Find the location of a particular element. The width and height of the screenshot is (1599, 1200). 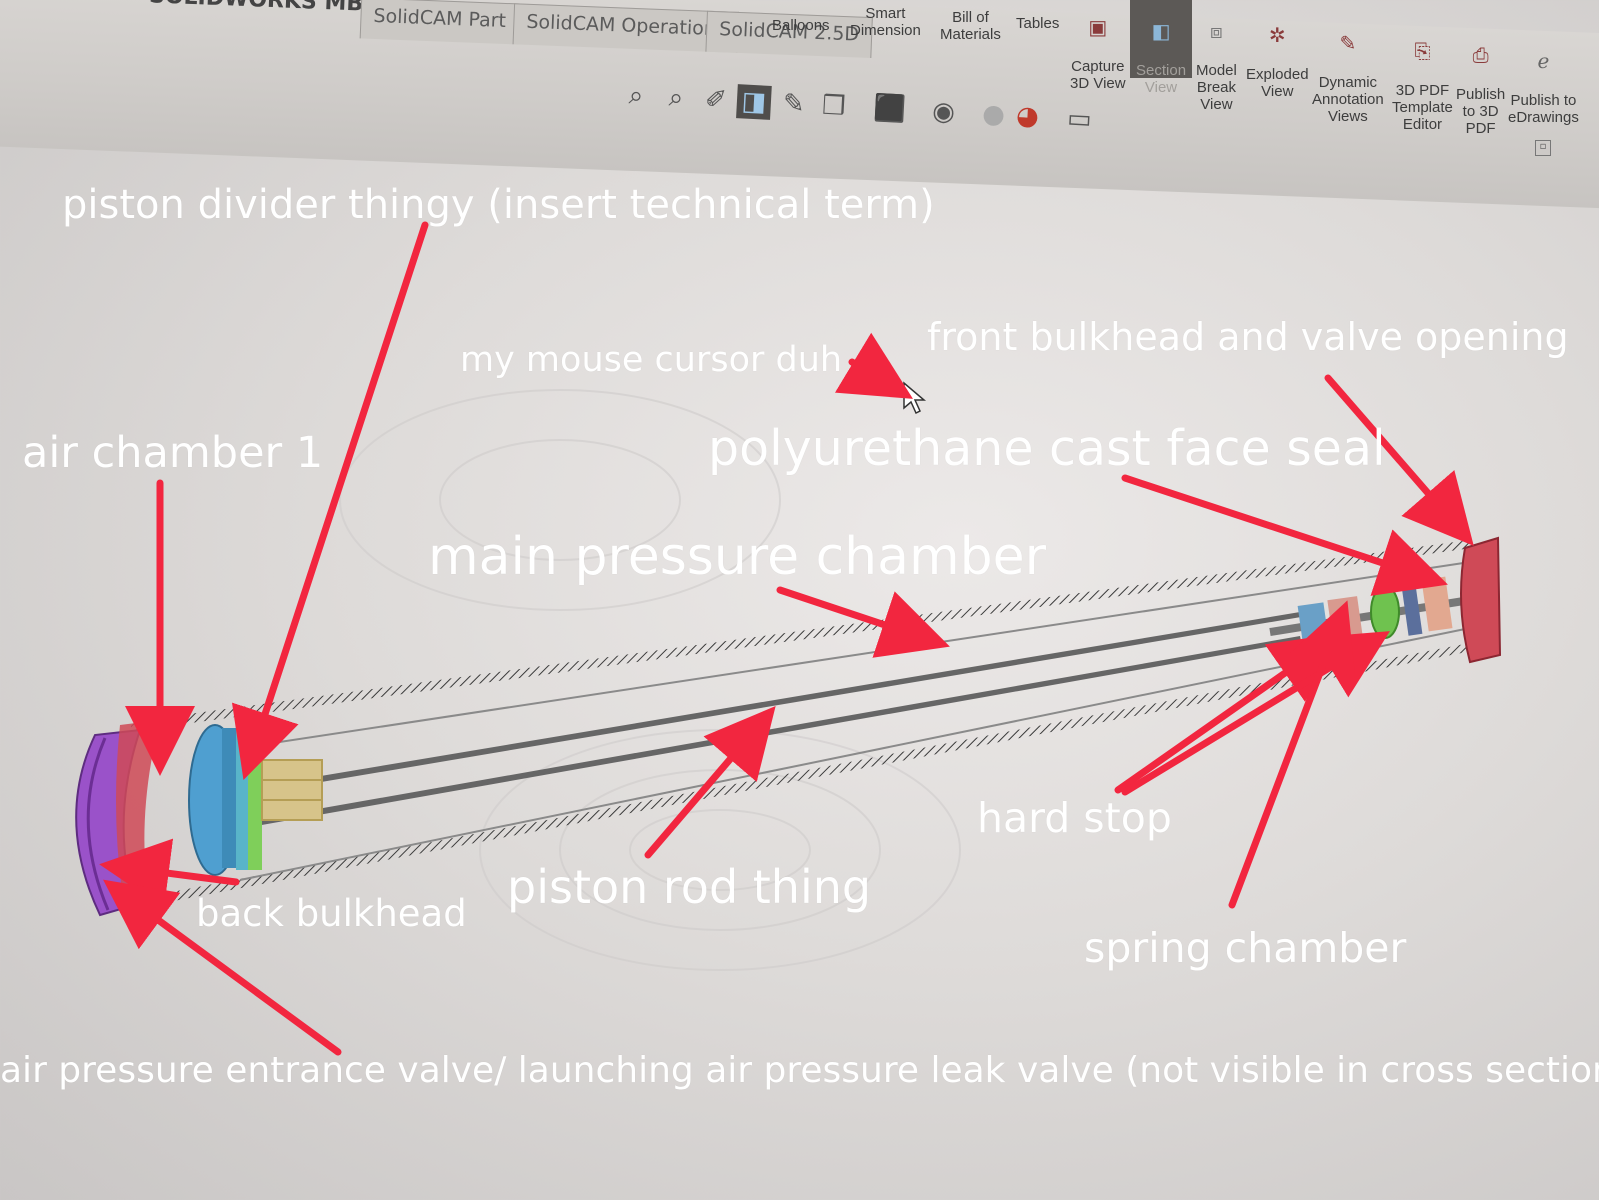

arrow-spring-chamber is located at coordinates (1292, 754).